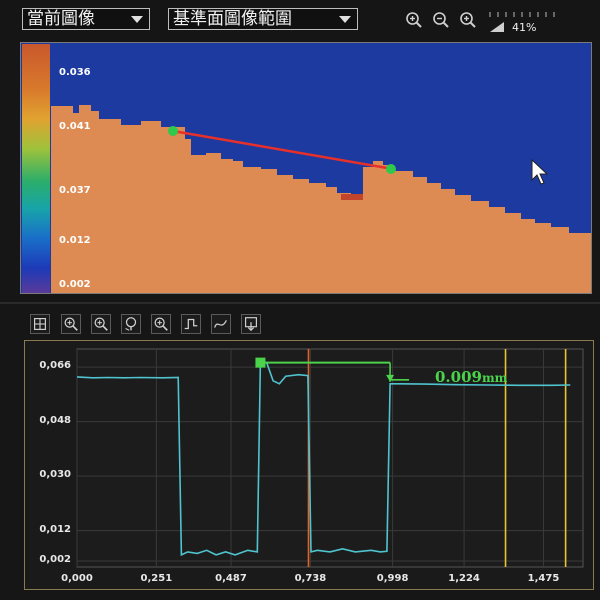 This screenshot has width=600, height=600. What do you see at coordinates (391, 169) in the screenshot?
I see `measurement-end-handle` at bounding box center [391, 169].